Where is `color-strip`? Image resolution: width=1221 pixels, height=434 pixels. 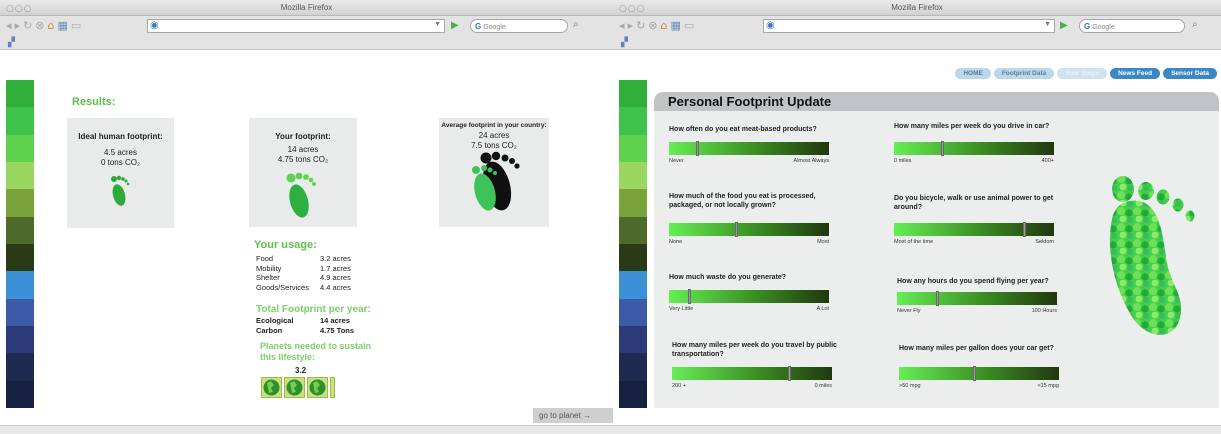 color-strip is located at coordinates (20, 244).